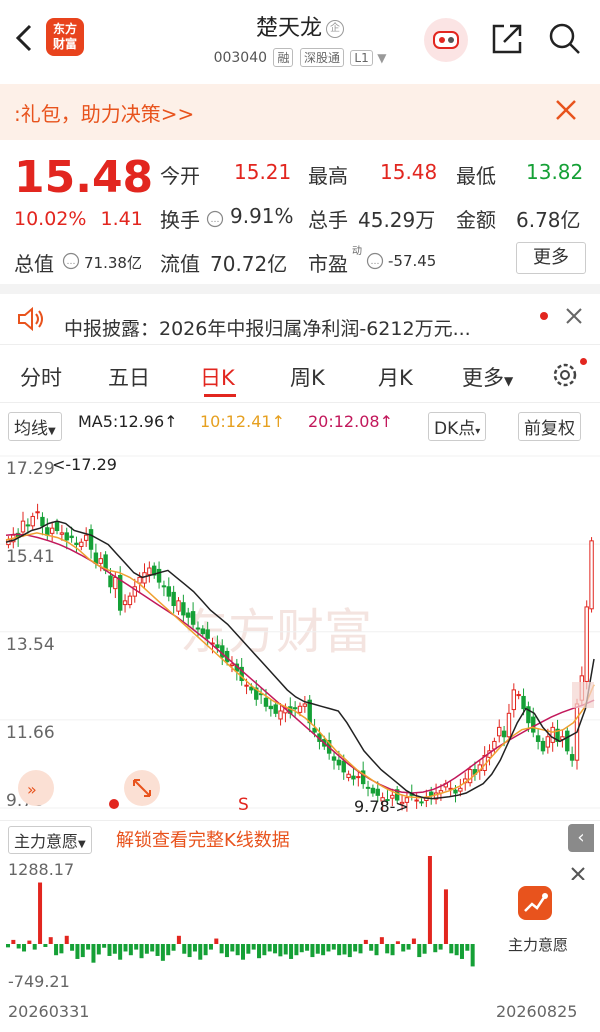  I want to click on flow-indicator-select: 主力意愿▼, so click(50, 840).